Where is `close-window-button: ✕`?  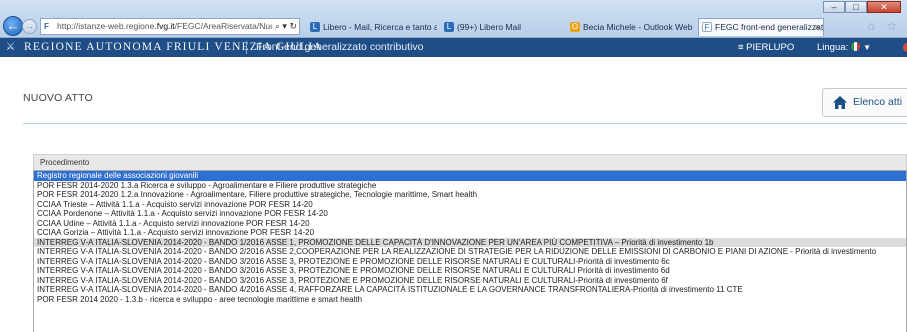 close-window-button: ✕ is located at coordinates (884, 7).